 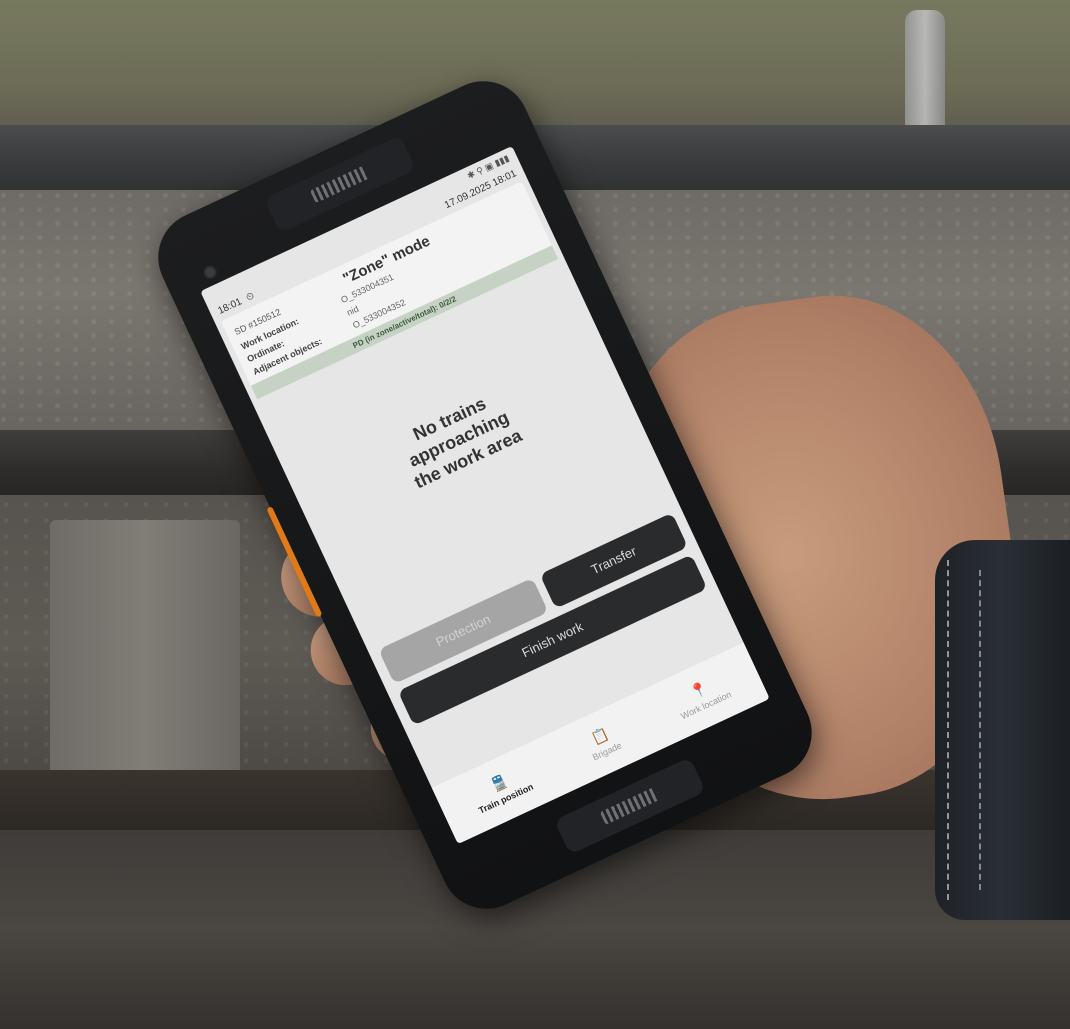 I want to click on tab-work-location: 📍 Work location, so click(x=701, y=696).